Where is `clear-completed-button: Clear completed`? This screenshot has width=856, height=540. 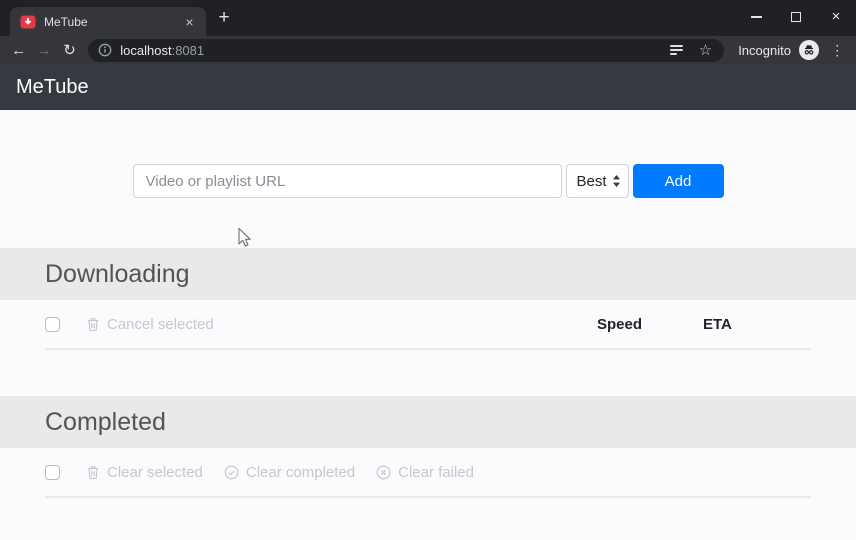
clear-completed-button: Clear completed is located at coordinates (289, 472).